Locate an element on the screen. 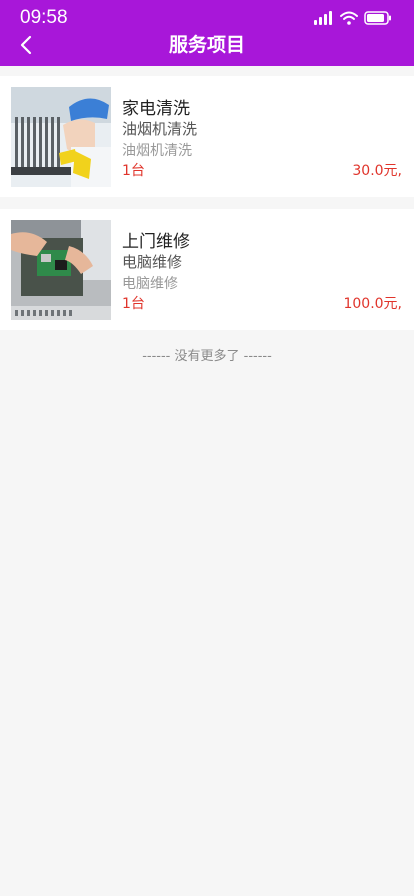 Image resolution: width=414 pixels, height=896 pixels. service-price: 30.0元, is located at coordinates (377, 171).